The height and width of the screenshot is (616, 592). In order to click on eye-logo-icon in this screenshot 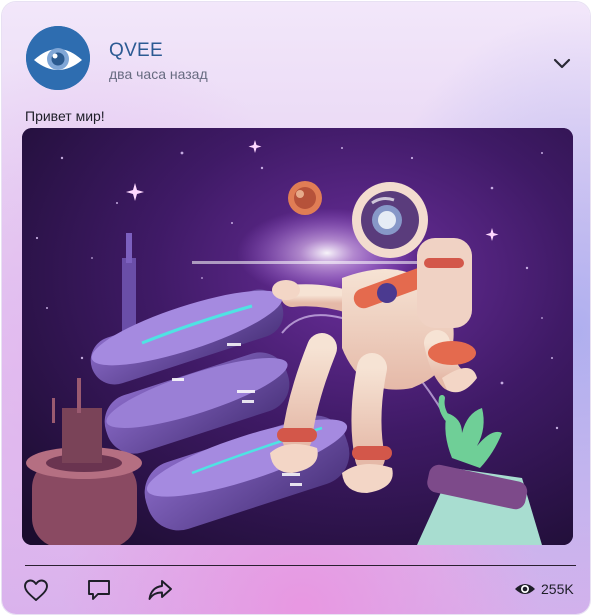, I will do `click(58, 58)`.